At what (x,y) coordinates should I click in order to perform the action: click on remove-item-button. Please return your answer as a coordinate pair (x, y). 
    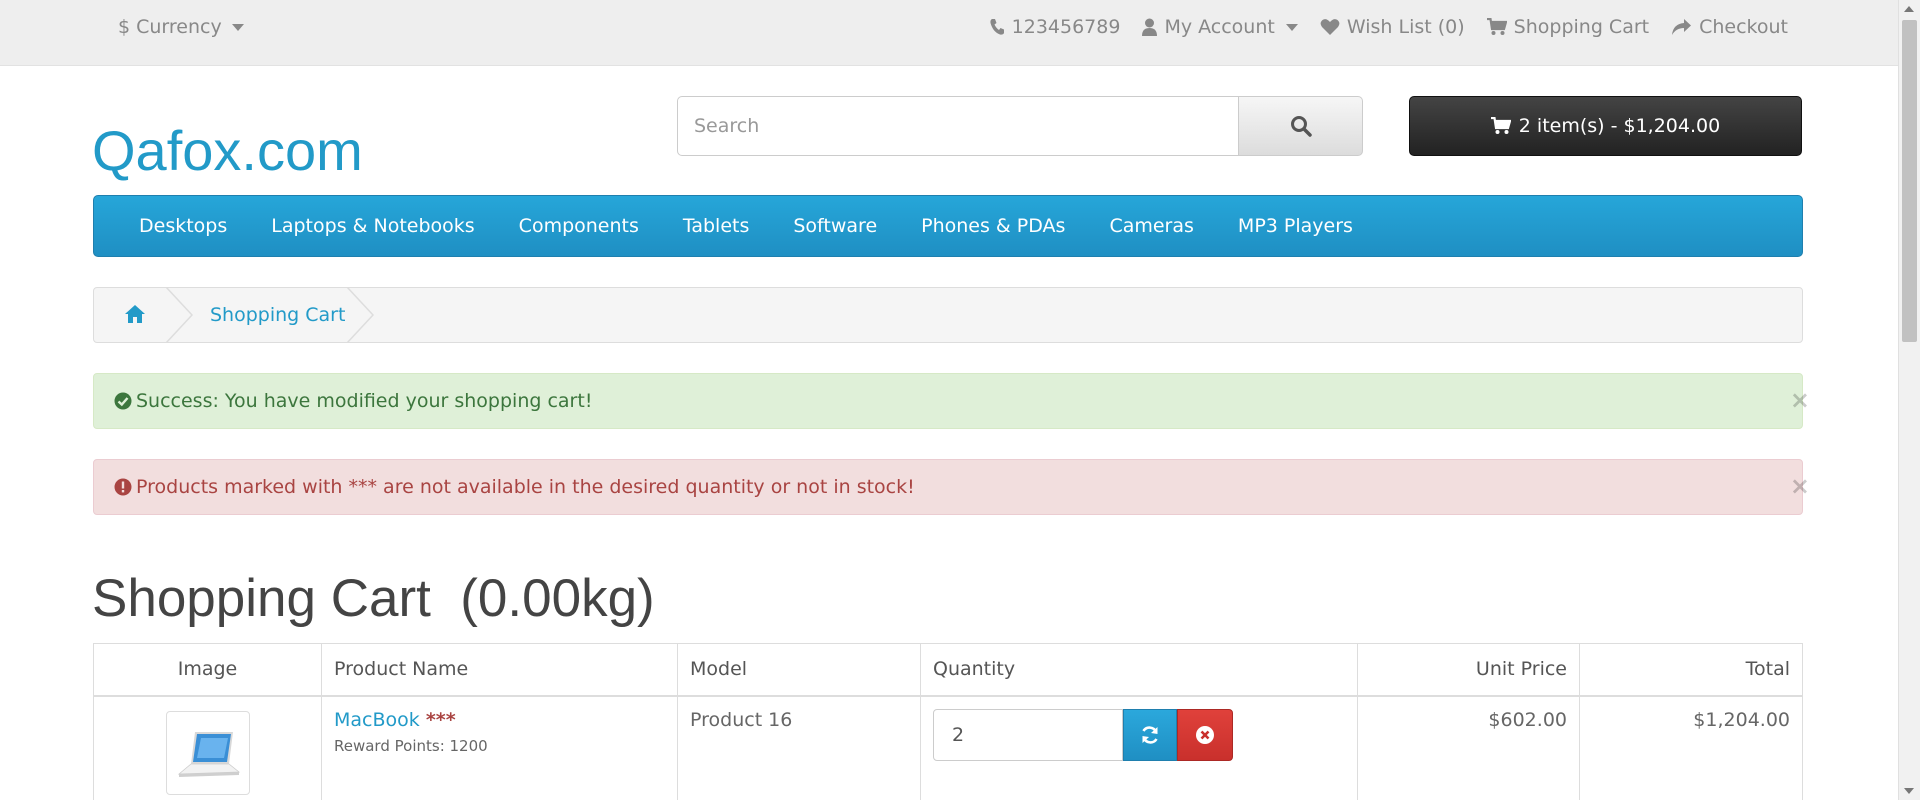
    Looking at the image, I should click on (1205, 734).